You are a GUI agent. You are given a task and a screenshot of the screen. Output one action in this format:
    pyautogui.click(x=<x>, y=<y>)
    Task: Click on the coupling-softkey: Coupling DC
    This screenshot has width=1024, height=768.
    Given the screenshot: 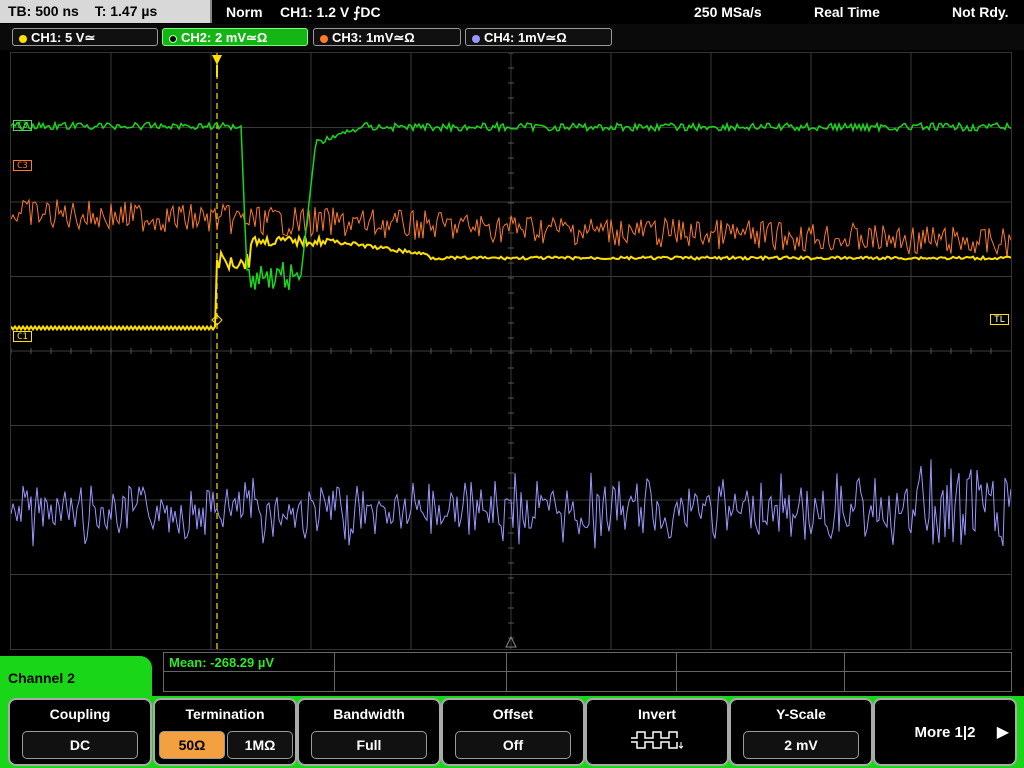 What is the action you would take?
    pyautogui.click(x=80, y=732)
    